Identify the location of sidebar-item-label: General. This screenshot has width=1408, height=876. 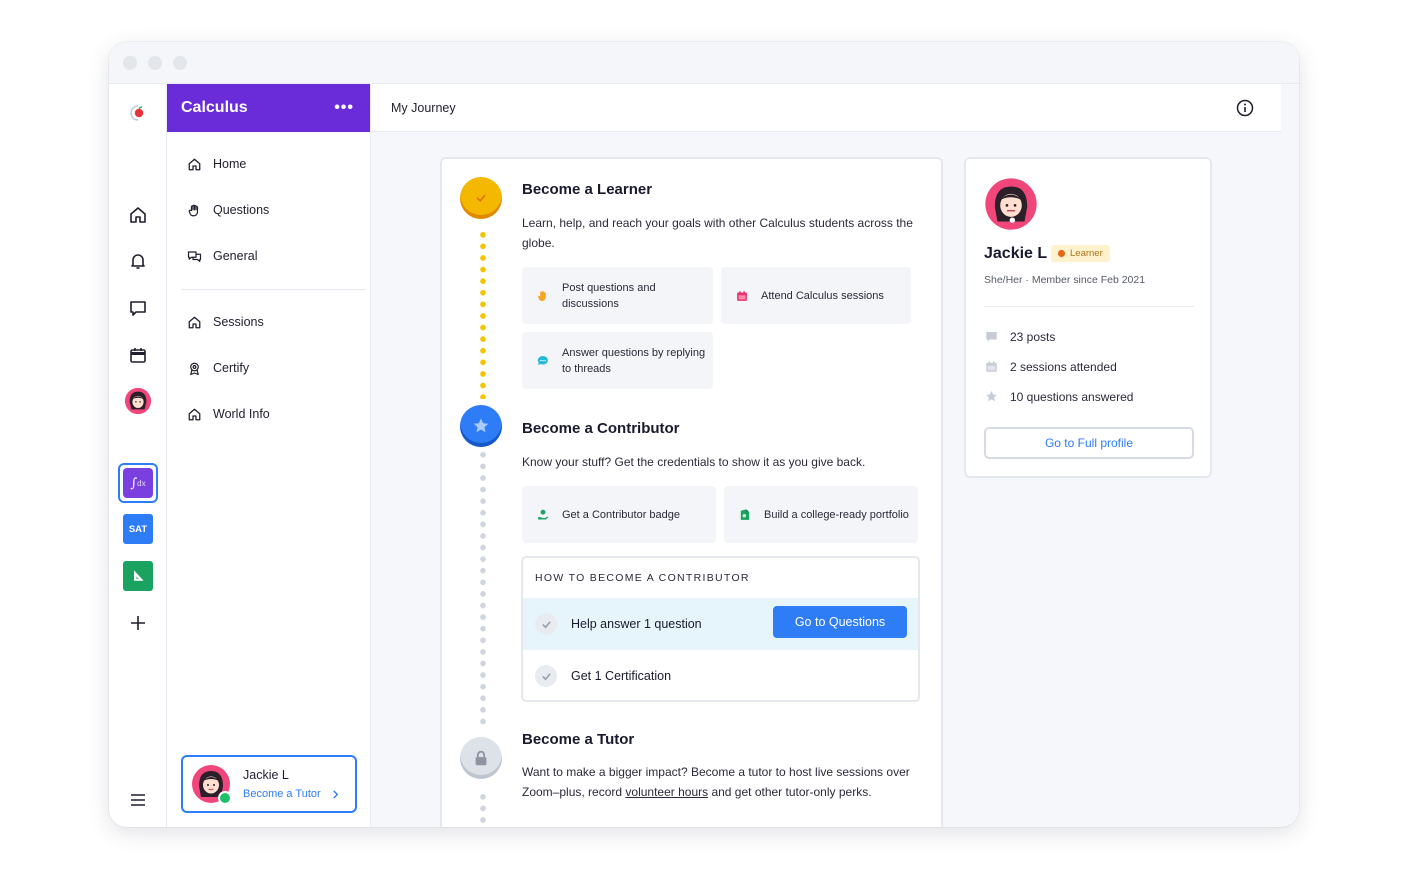
(235, 256).